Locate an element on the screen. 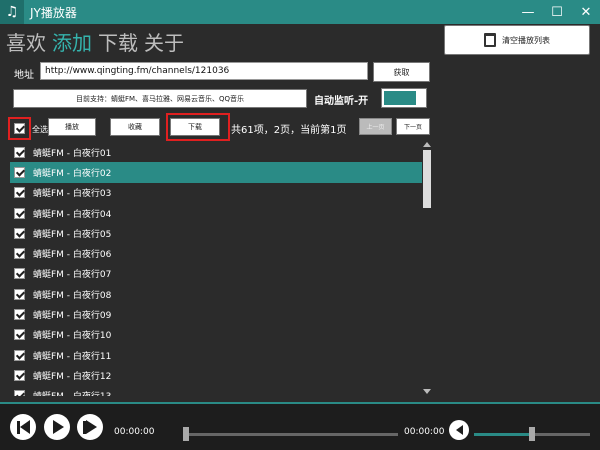 The image size is (600, 450). address-label: 地址 is located at coordinates (24, 75).